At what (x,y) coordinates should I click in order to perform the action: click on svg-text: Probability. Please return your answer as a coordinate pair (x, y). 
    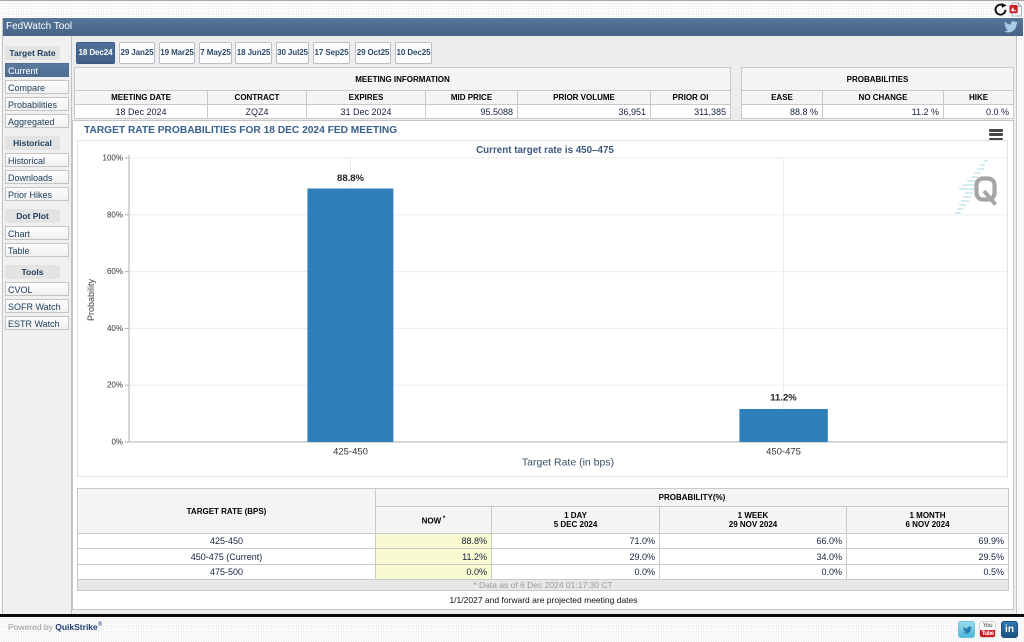
    Looking at the image, I should click on (91, 299).